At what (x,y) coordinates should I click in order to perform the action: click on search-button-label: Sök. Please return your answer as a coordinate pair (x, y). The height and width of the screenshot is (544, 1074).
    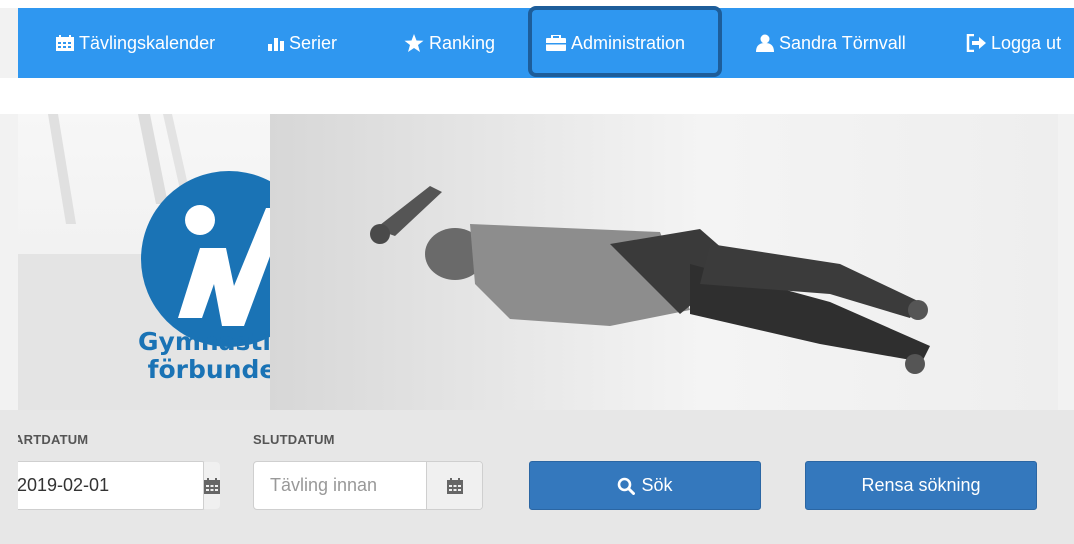
    Looking at the image, I should click on (657, 485).